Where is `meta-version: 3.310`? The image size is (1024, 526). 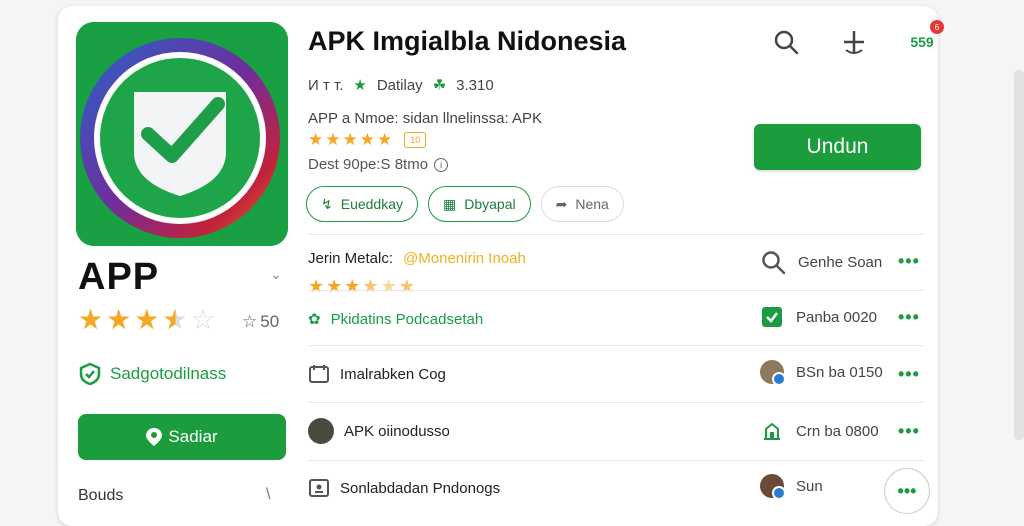 meta-version: 3.310 is located at coordinates (475, 85).